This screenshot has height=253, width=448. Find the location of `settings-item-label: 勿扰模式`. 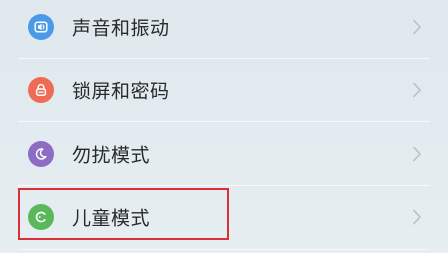

settings-item-label: 勿扰模式 is located at coordinates (111, 155).